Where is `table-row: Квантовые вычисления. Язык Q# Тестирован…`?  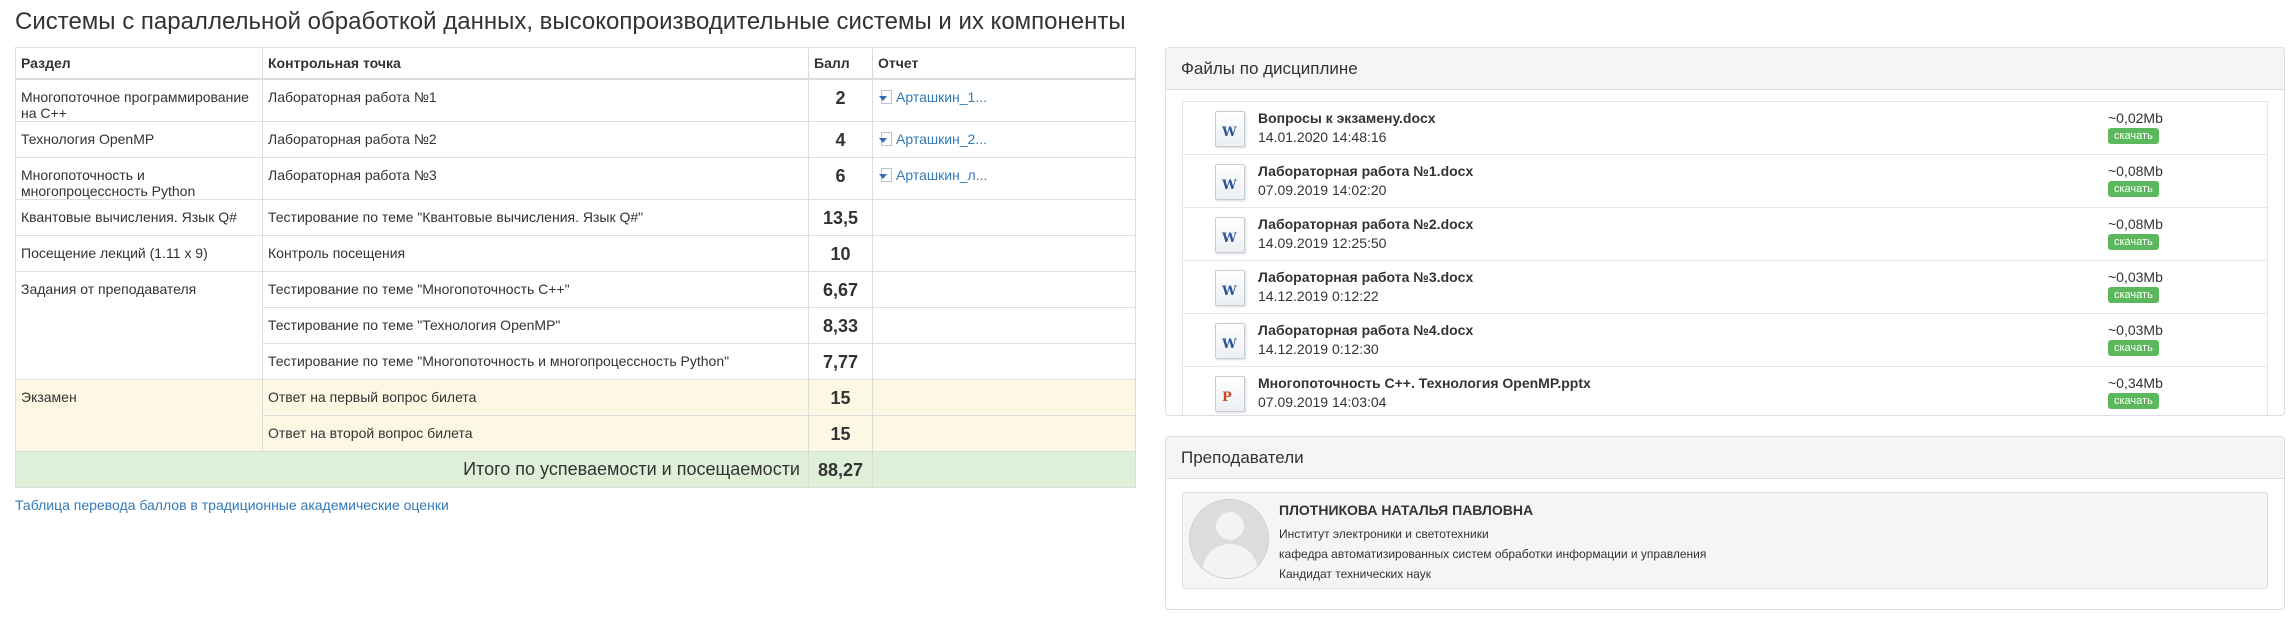 table-row: Квантовые вычисления. Язык Q# Тестирован… is located at coordinates (575, 217).